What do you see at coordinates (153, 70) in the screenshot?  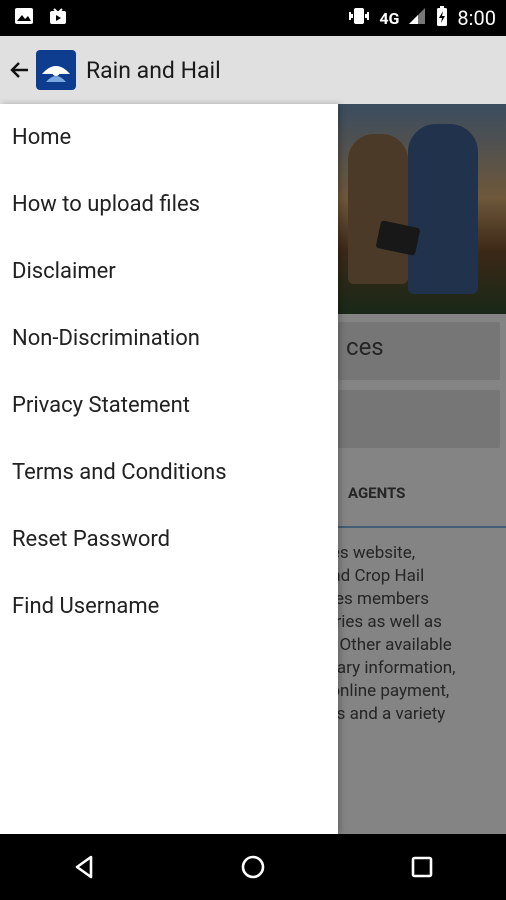 I see `app-title: Rain and Hail` at bounding box center [153, 70].